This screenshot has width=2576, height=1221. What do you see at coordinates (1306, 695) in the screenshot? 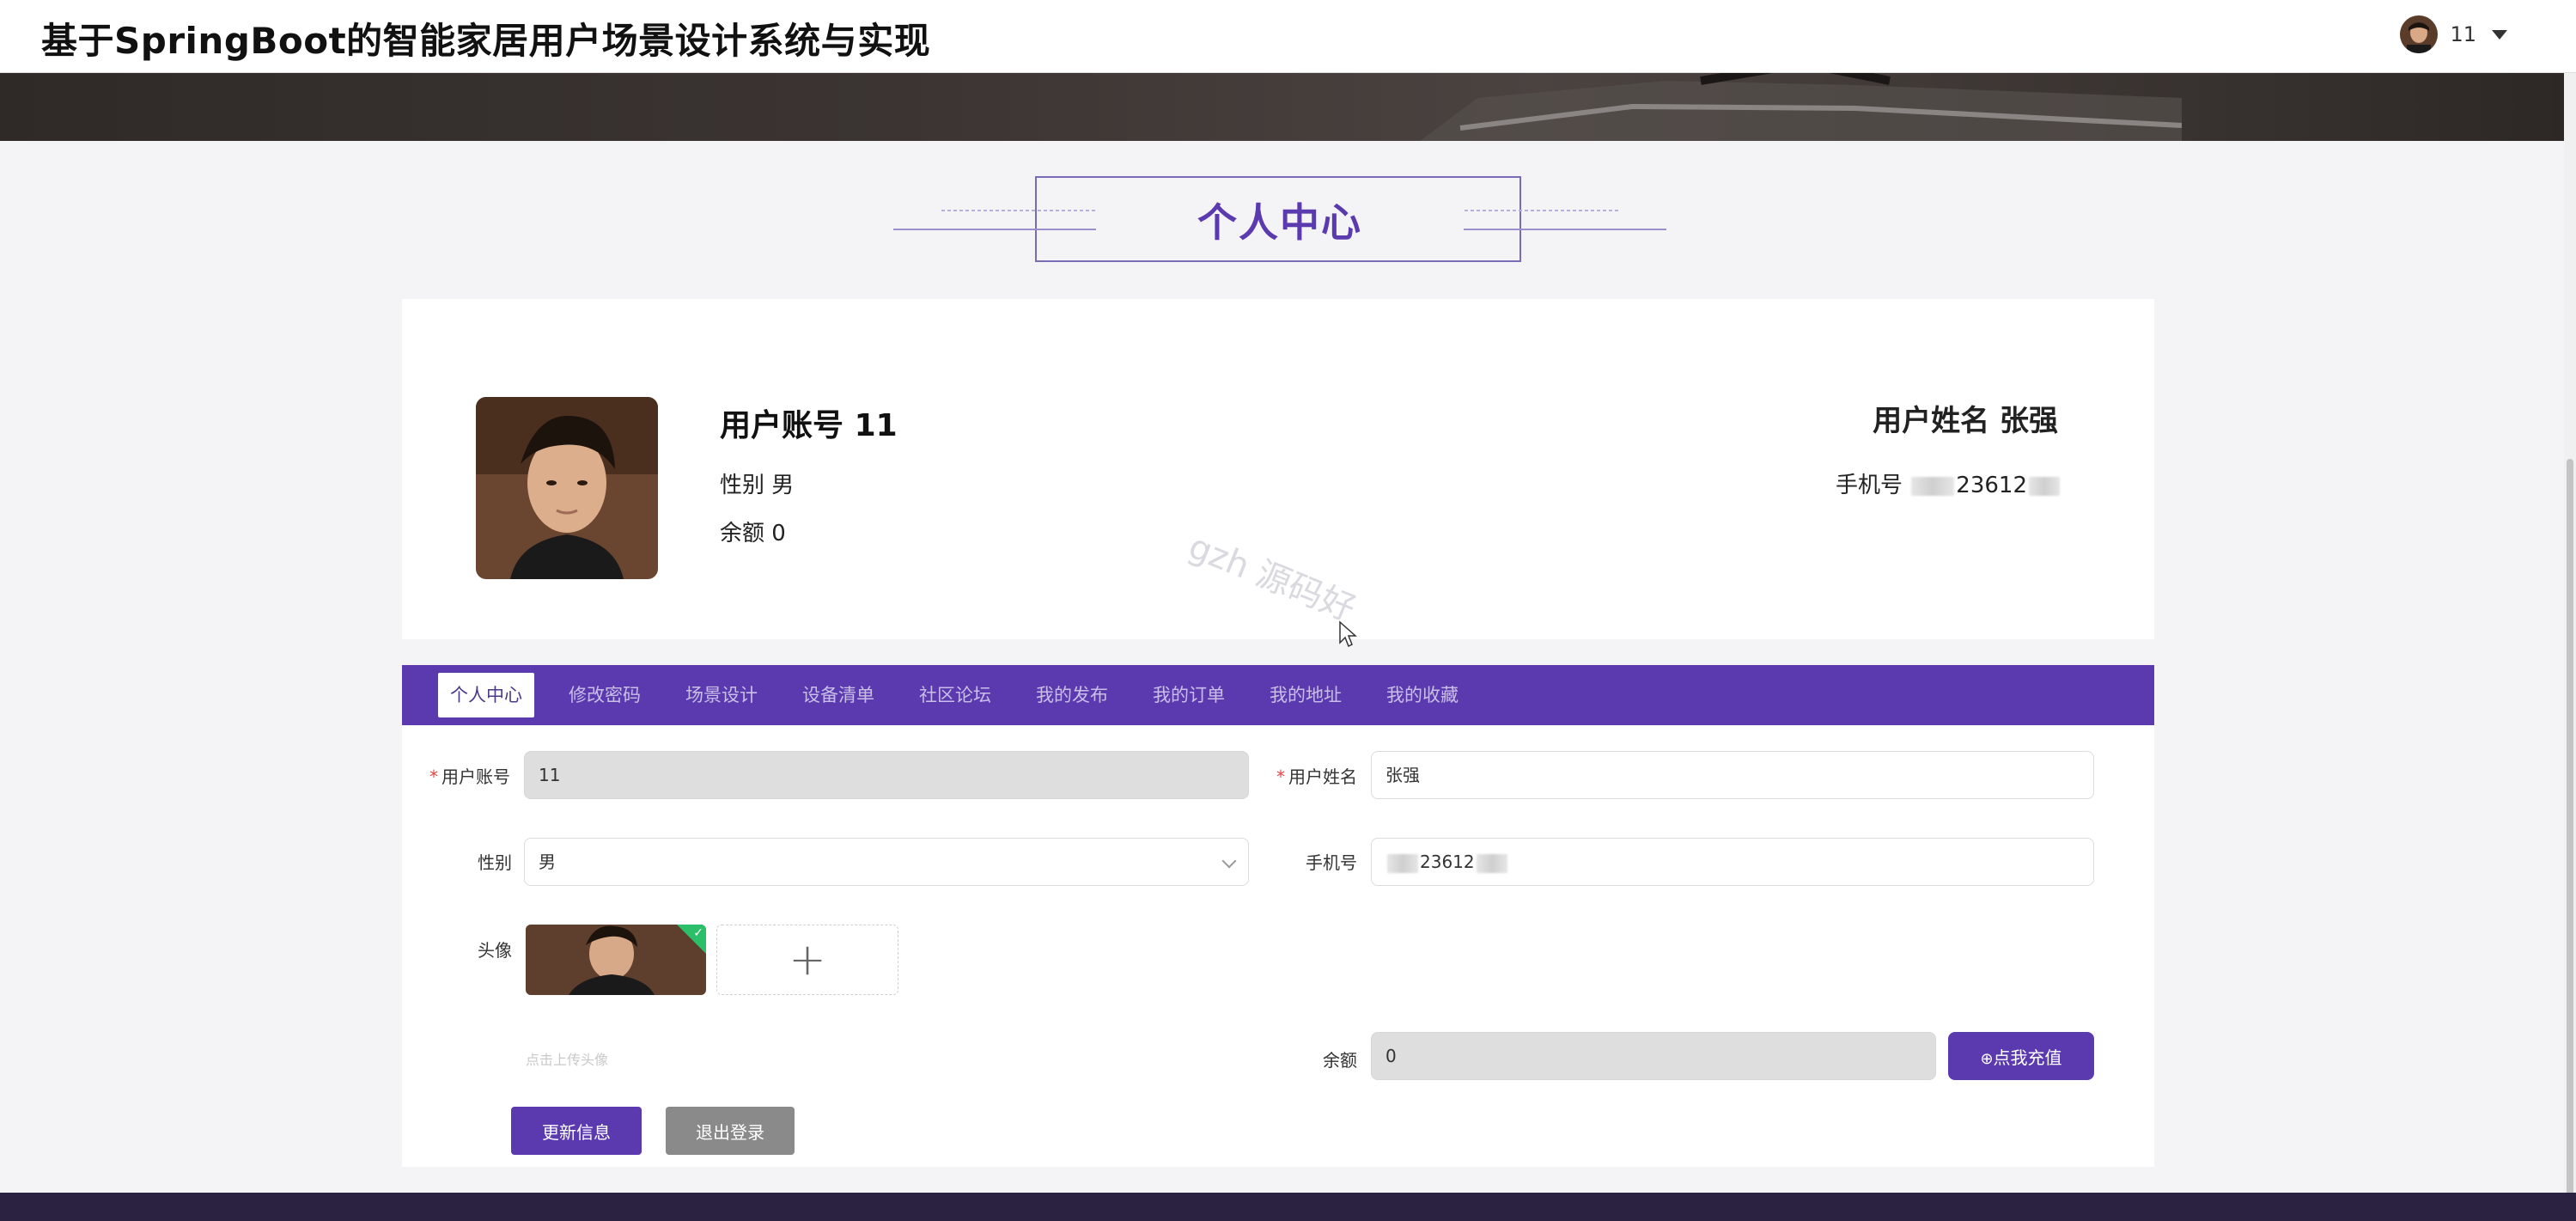
I see `tab-my-addresses: 我的地址` at bounding box center [1306, 695].